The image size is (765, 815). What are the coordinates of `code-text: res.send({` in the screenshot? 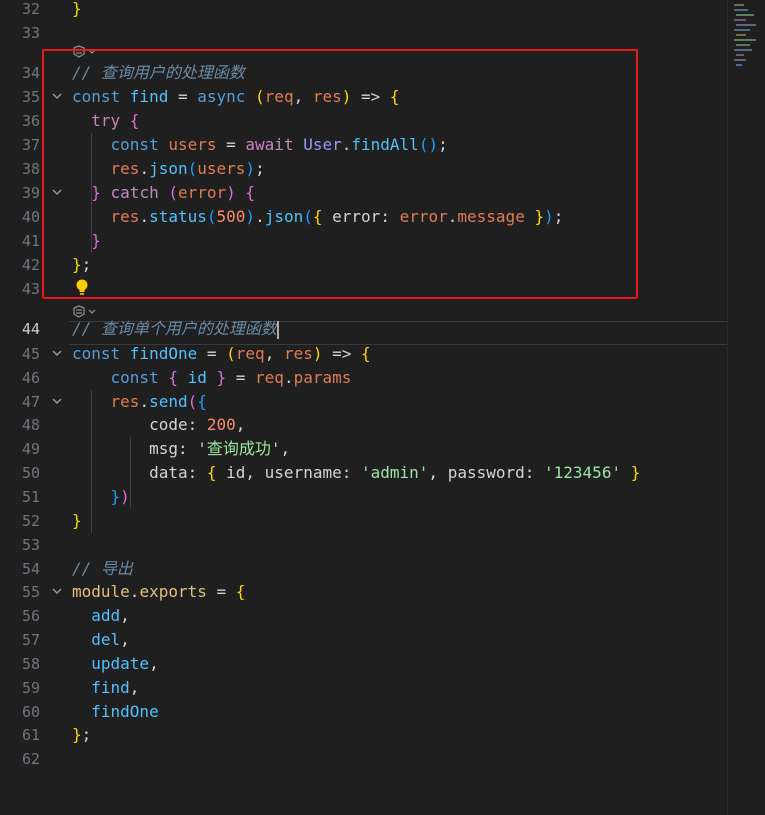 It's located at (139, 402).